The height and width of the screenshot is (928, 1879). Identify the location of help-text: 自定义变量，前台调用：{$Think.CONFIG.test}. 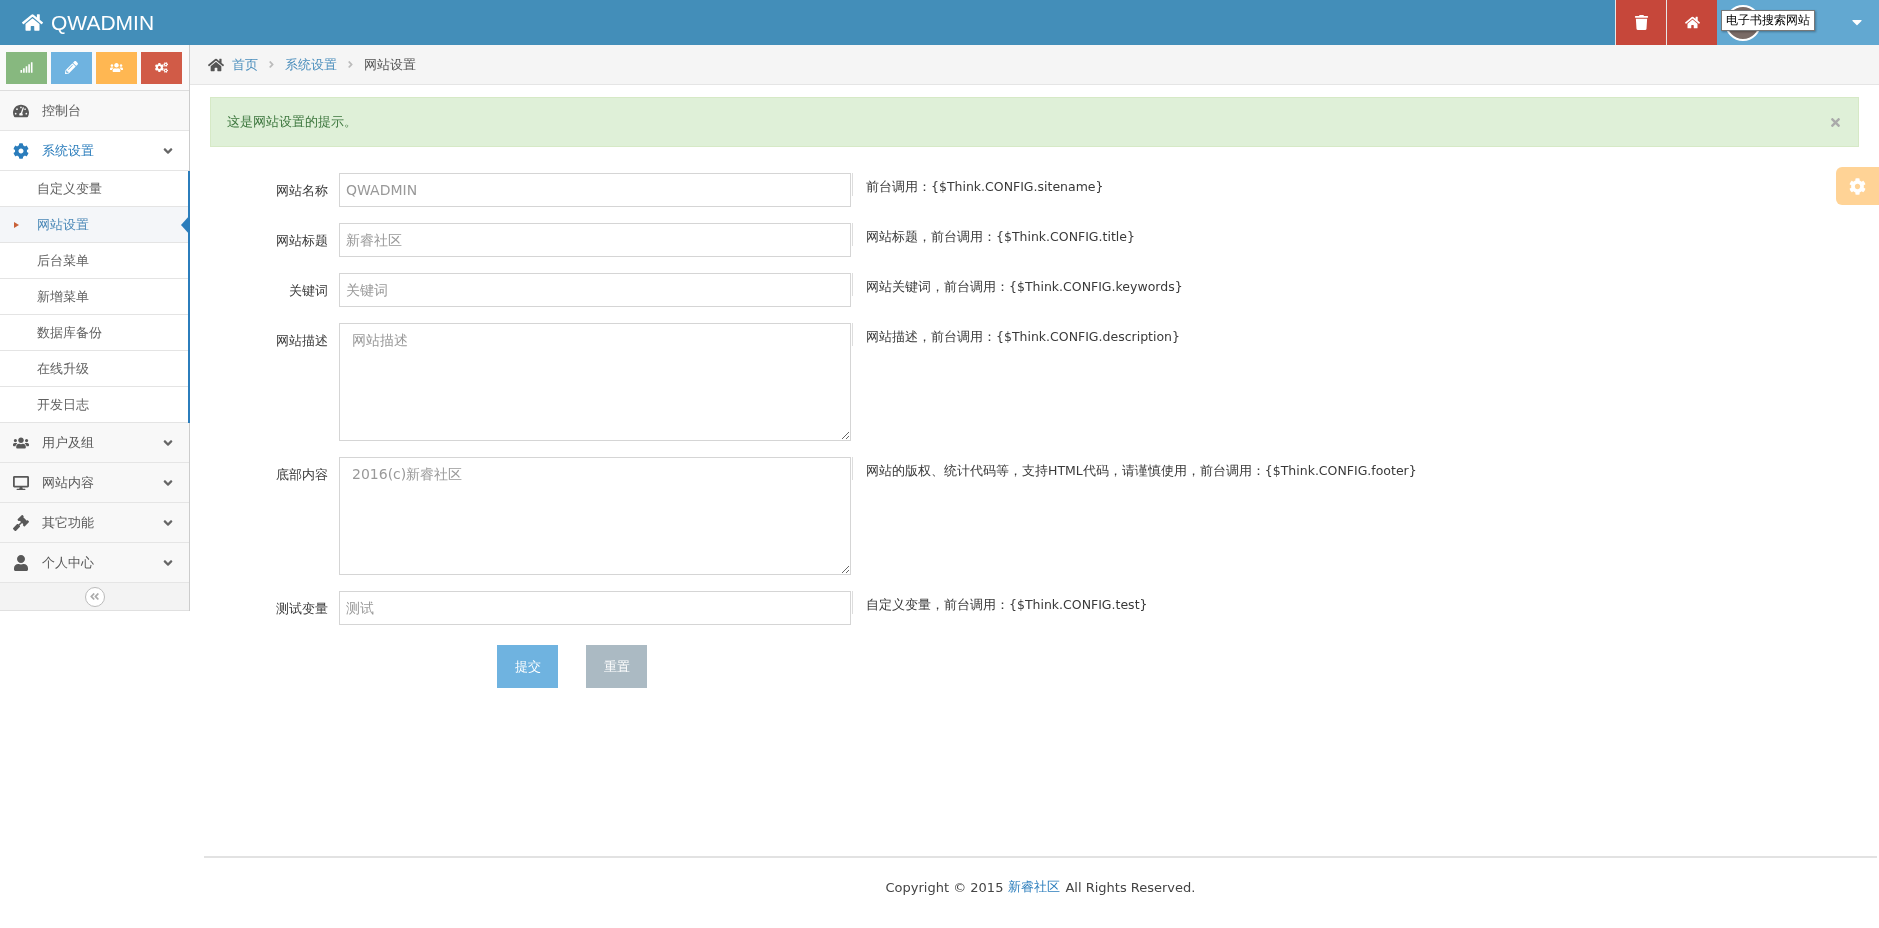
(1000, 602).